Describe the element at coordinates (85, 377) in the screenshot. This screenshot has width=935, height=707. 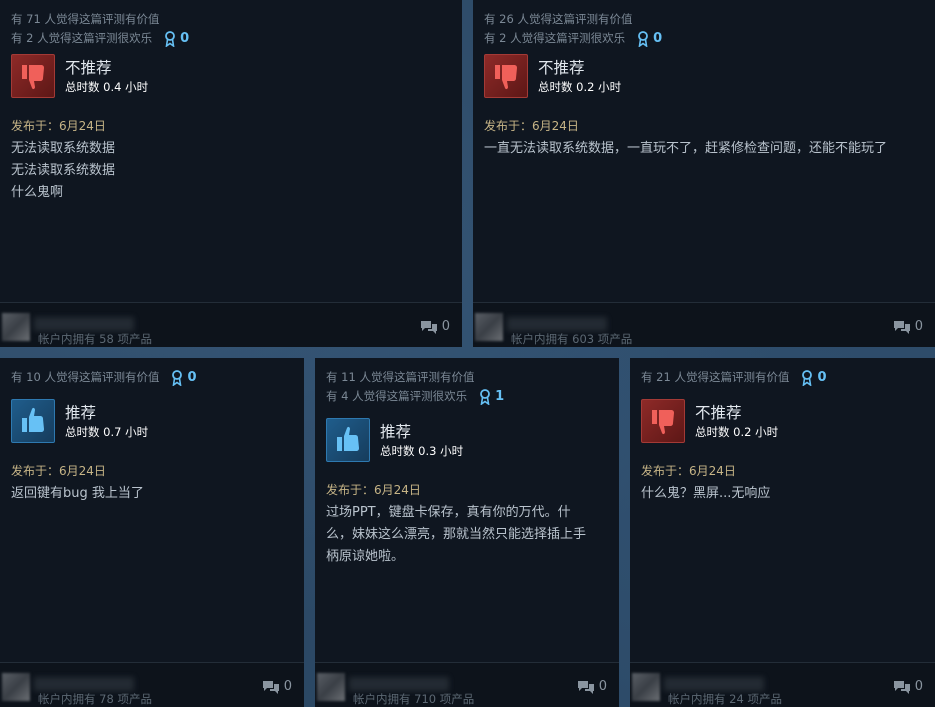
I see `helpful-count: 有 10 人觉得这篇评测有价值` at that location.